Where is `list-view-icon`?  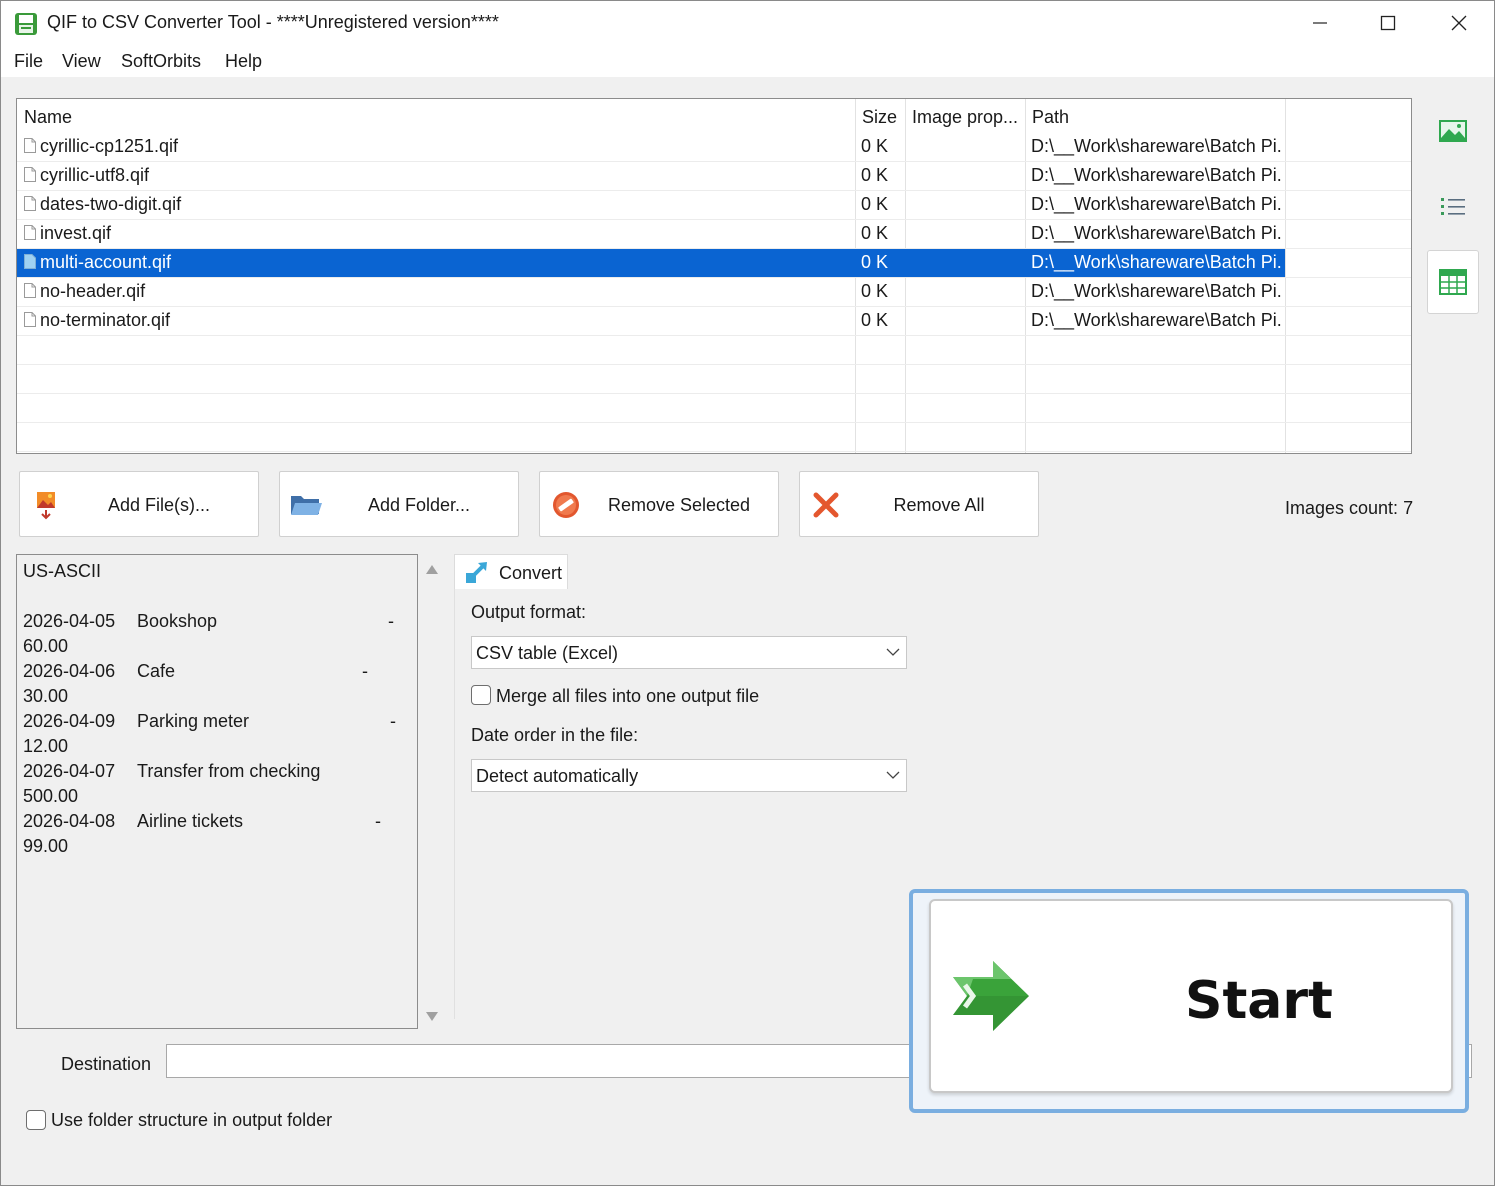 list-view-icon is located at coordinates (1453, 206).